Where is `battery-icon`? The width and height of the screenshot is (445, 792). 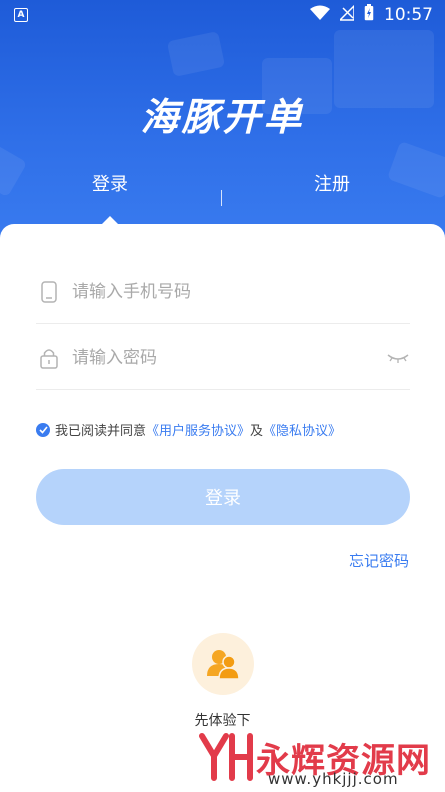
battery-icon is located at coordinates (369, 15).